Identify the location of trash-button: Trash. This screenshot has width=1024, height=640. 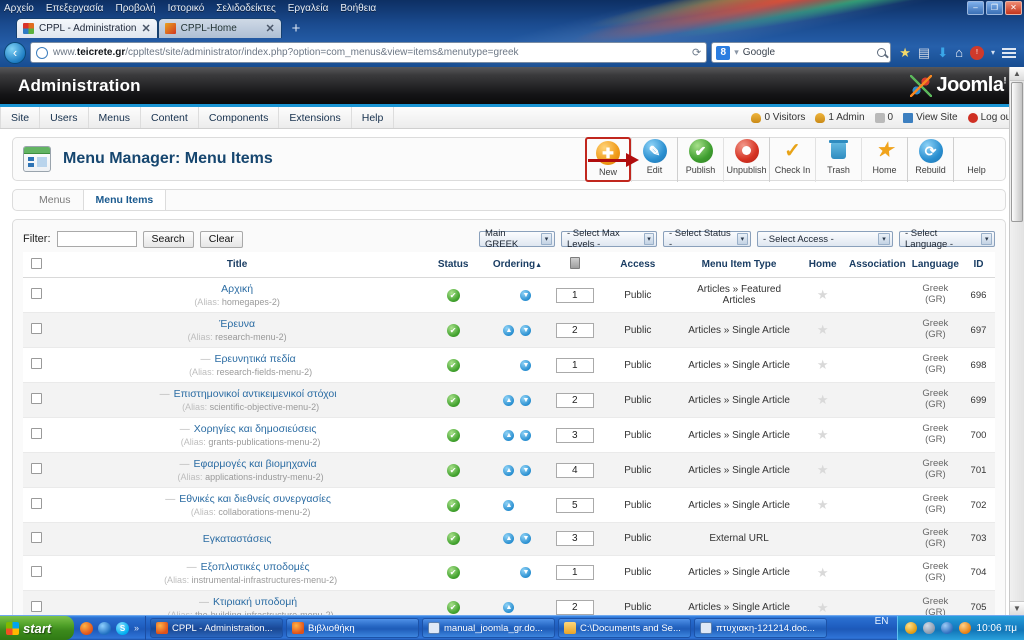
(838, 159).